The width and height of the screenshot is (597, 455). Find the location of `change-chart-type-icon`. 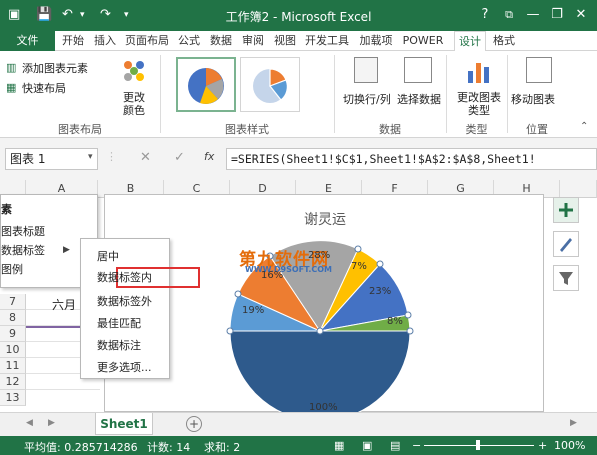

change-chart-type-icon is located at coordinates (479, 70).